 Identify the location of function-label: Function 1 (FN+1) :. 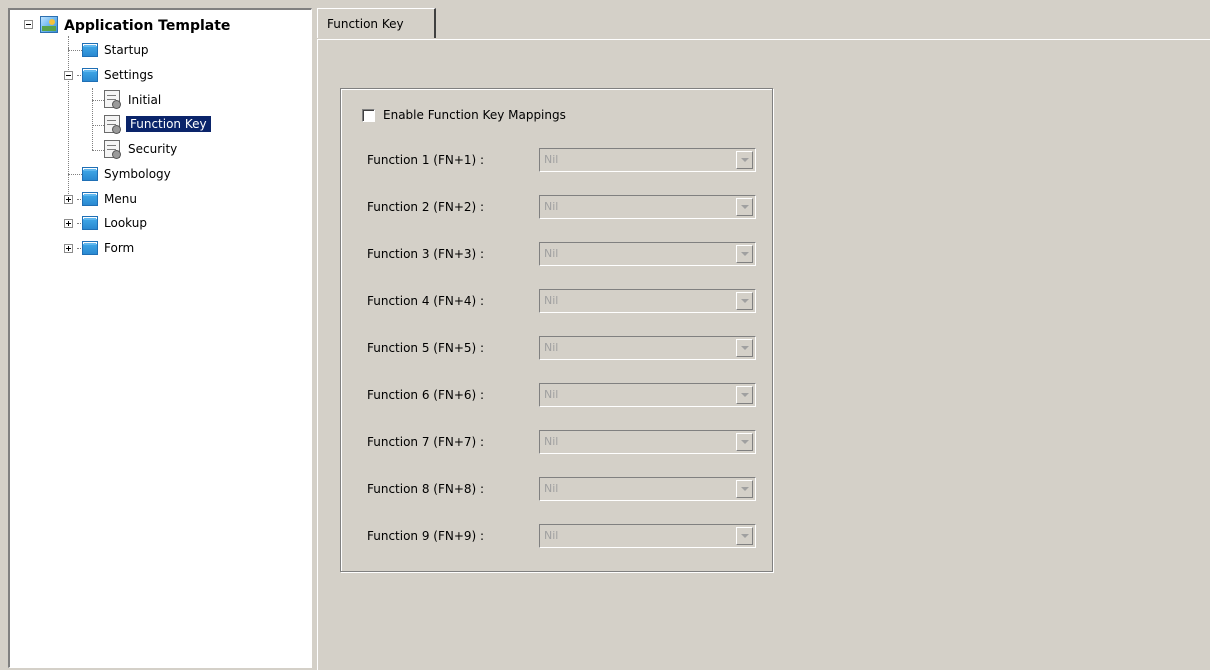
(426, 160).